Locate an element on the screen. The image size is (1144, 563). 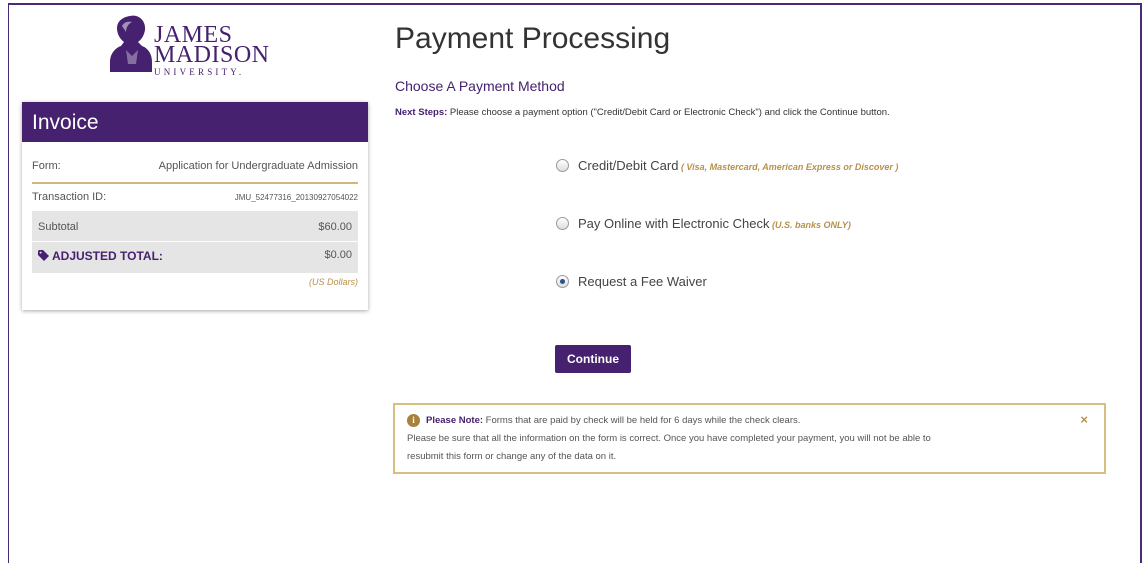
info-icon: i is located at coordinates (413, 420).